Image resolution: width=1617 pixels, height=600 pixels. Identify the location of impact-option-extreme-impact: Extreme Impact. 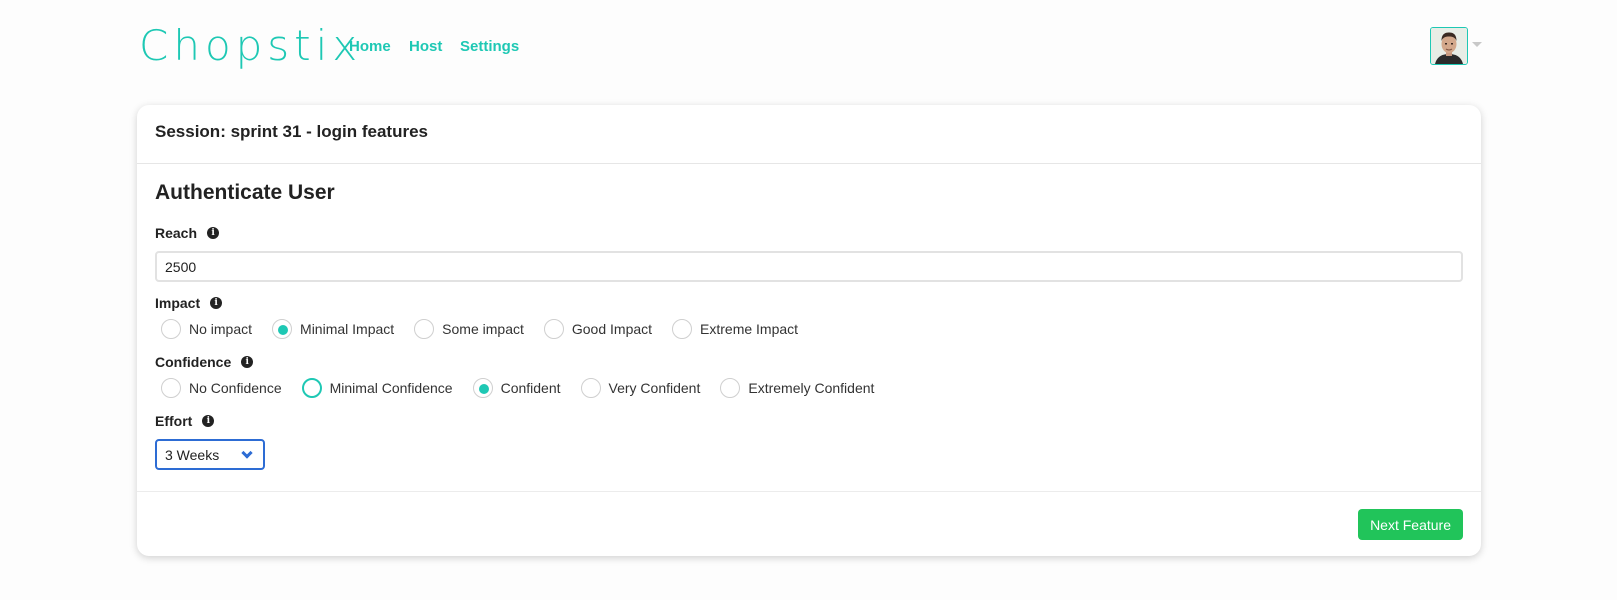
(735, 329).